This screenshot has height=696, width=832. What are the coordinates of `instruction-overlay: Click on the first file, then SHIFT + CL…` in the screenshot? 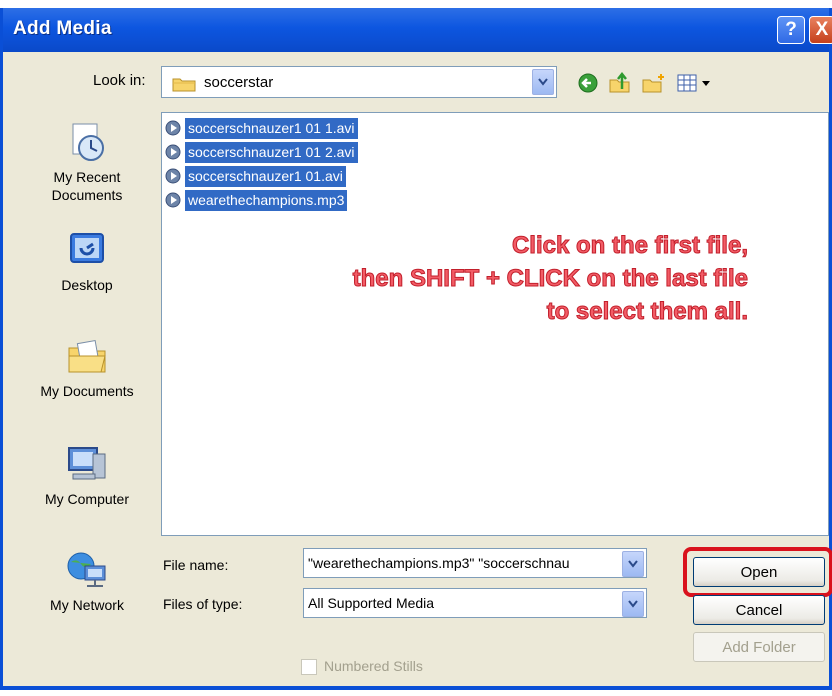 It's located at (550, 278).